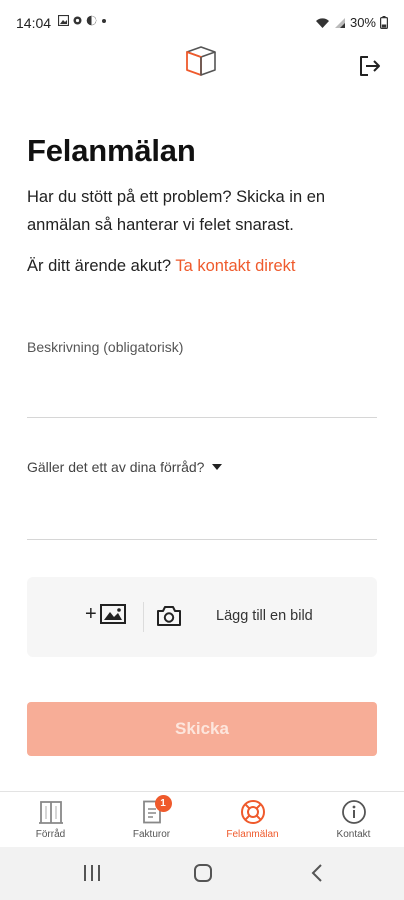 This screenshot has width=404, height=900. Describe the element at coordinates (202, 617) in the screenshot. I see `add-image-box: + Lägg till en bild` at that location.